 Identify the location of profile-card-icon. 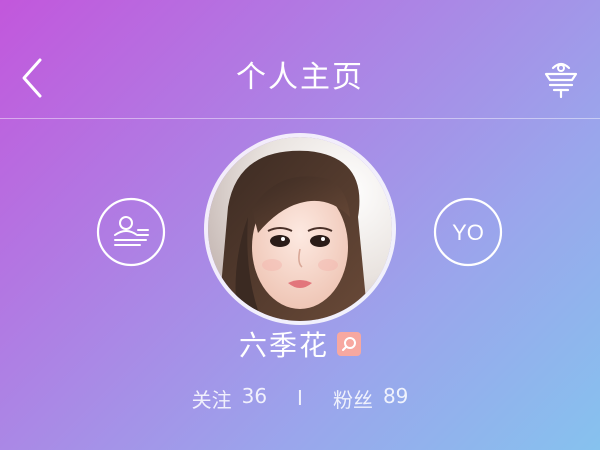
(131, 232).